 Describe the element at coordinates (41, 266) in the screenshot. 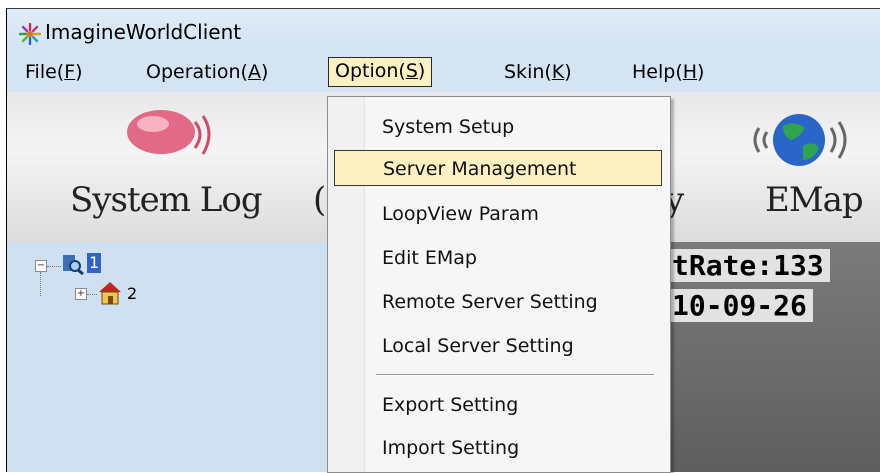

I see `collapse-root-icon: −` at that location.